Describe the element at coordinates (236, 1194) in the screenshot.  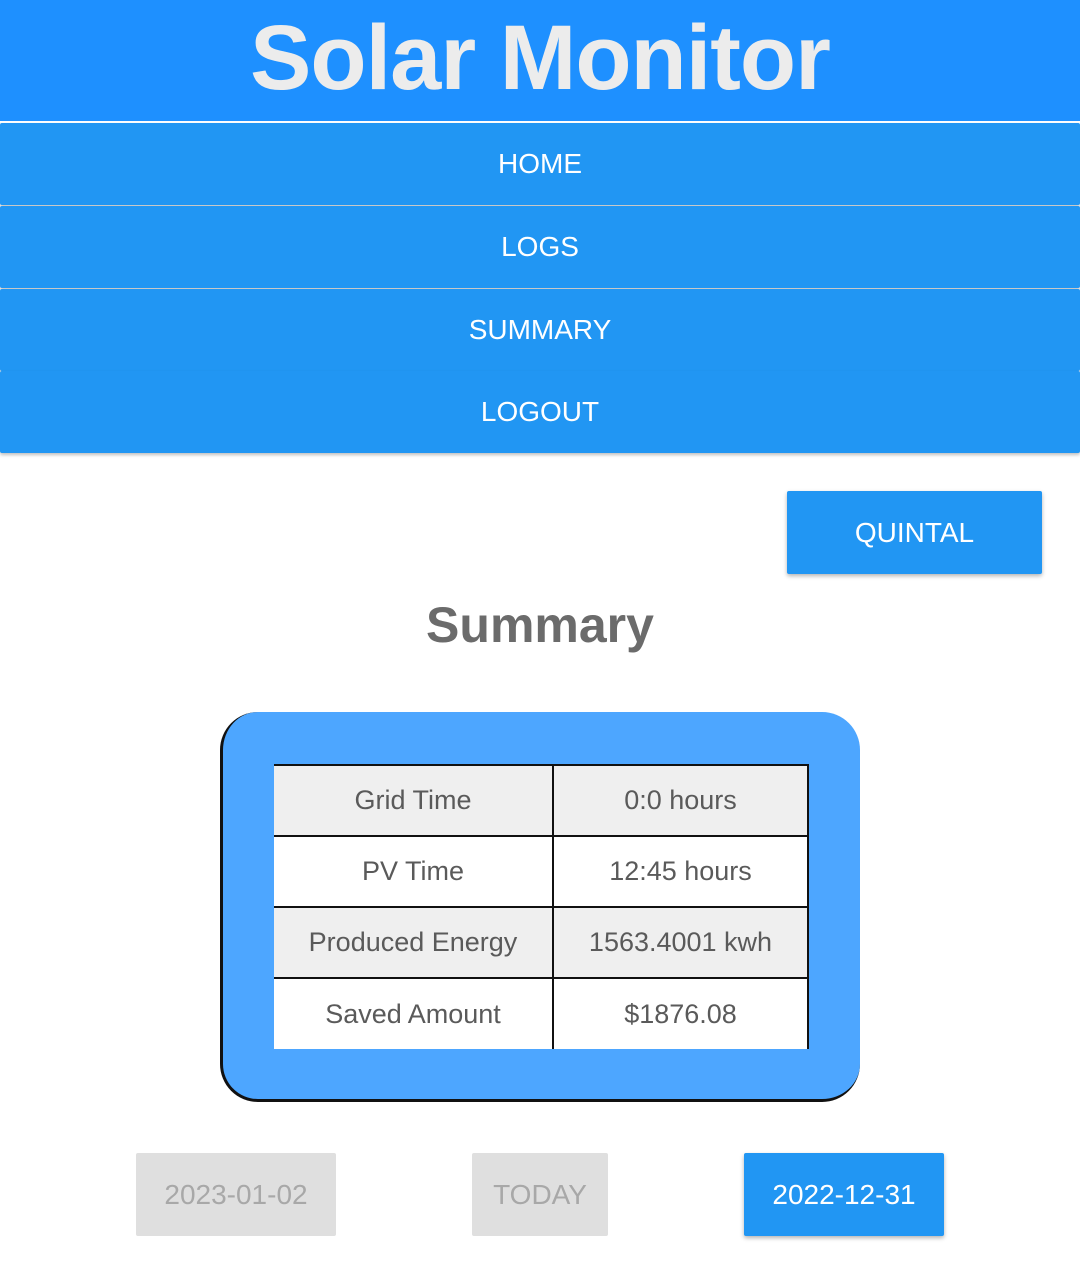
I see `next-date-button: 2023-01-02` at that location.